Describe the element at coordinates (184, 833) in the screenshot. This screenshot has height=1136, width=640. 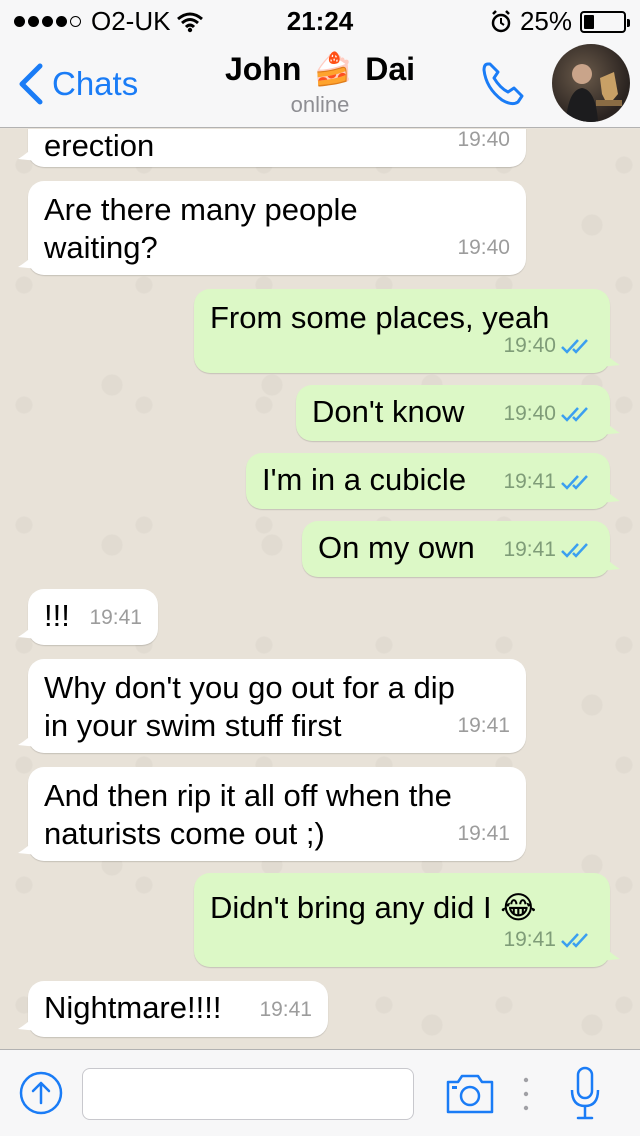
I see `message-text-line: naturists come out ;)` at that location.